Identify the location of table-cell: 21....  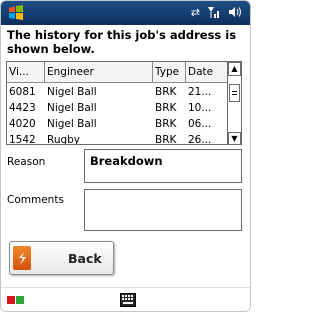
(200, 92).